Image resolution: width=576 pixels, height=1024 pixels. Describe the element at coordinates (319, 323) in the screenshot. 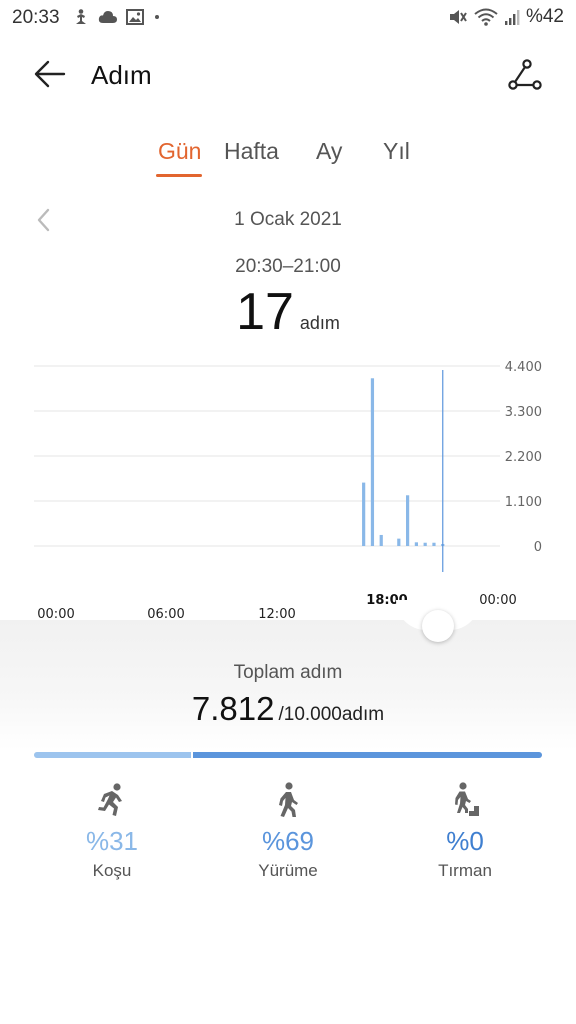

I see `selected-steps-unit: adım` at that location.